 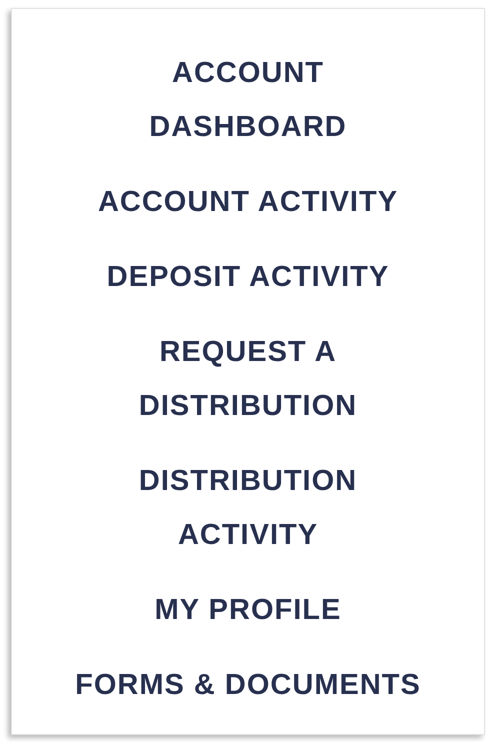 What do you see at coordinates (248, 202) in the screenshot?
I see `menu-link: ACCOUNT ACTIVITY` at bounding box center [248, 202].